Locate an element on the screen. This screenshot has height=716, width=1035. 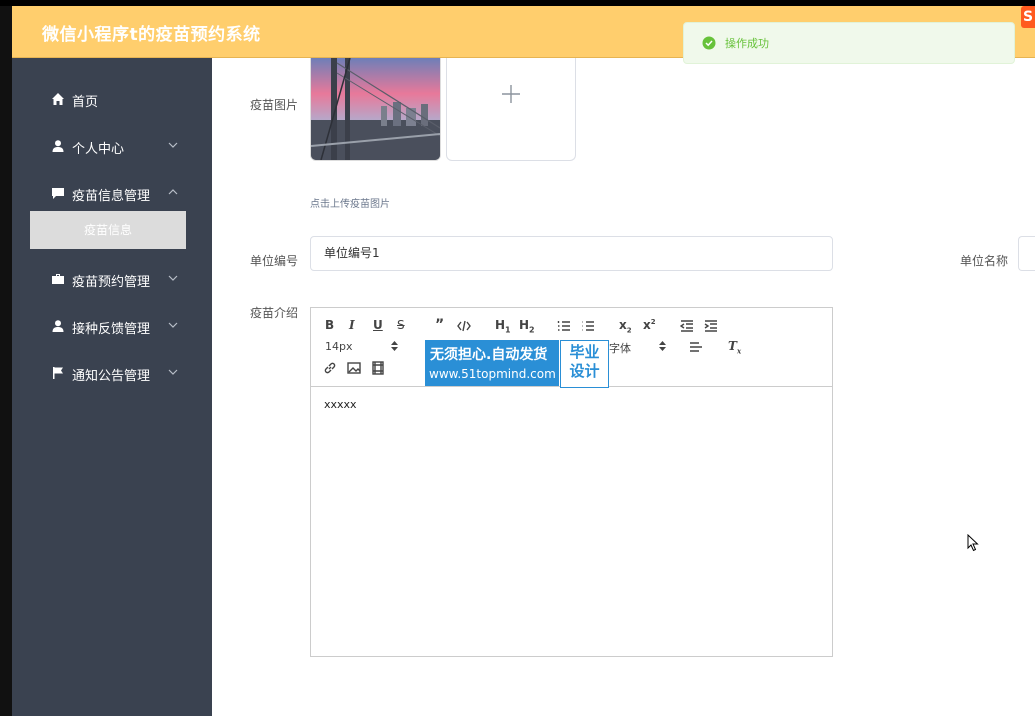
sidebar-item-personal-center: 个人中心 is located at coordinates (112, 146).